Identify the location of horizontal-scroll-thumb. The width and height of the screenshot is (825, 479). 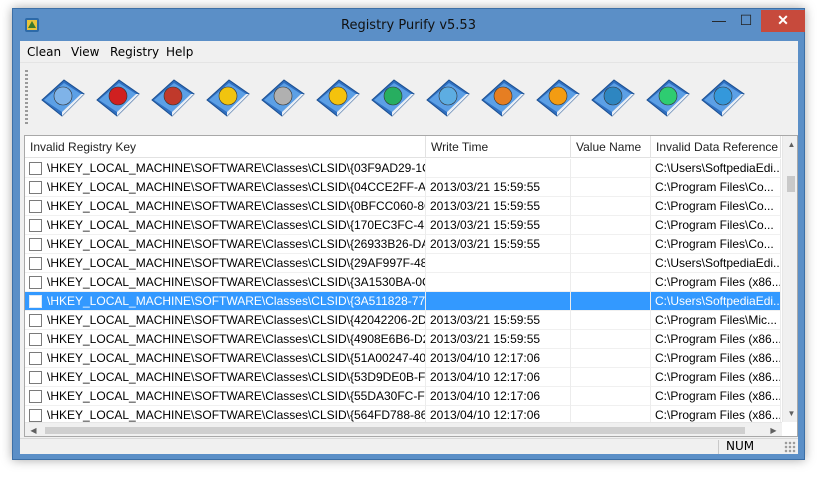
(395, 430).